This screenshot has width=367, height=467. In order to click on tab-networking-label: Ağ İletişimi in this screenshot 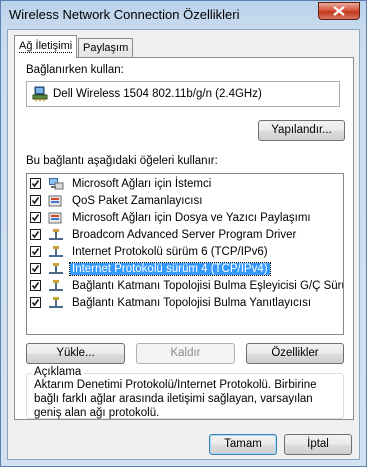, I will do `click(46, 46)`.